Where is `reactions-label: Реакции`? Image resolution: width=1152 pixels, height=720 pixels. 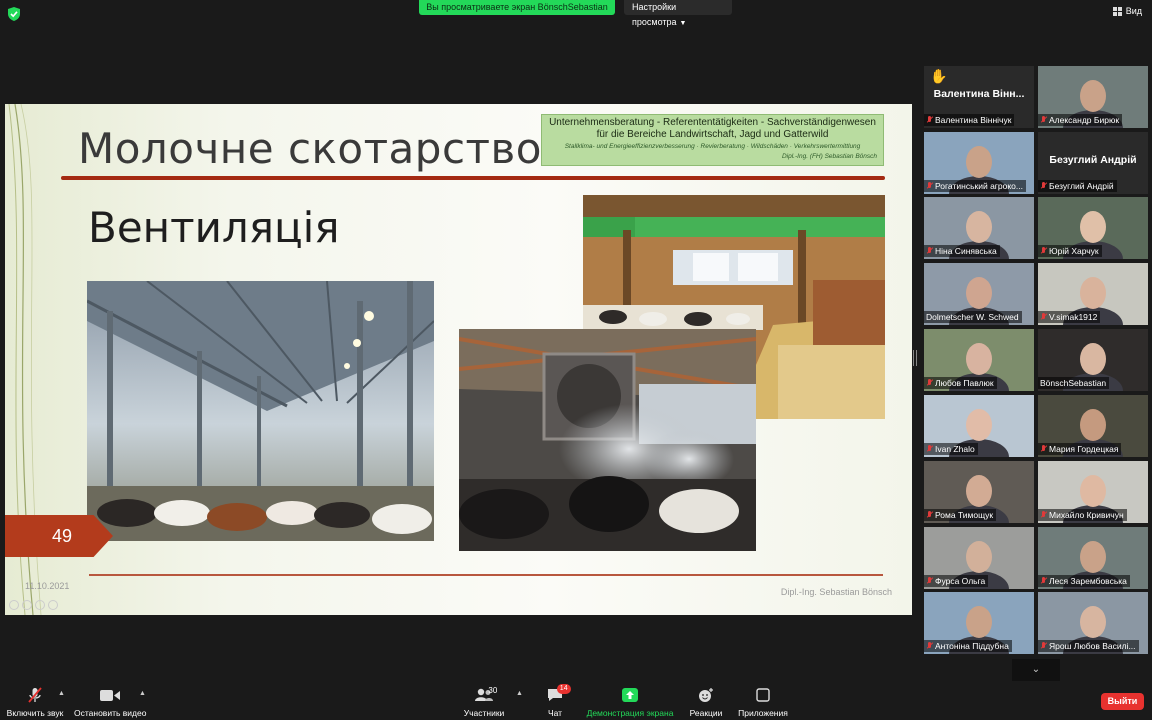
reactions-label: Реакции is located at coordinates (706, 713).